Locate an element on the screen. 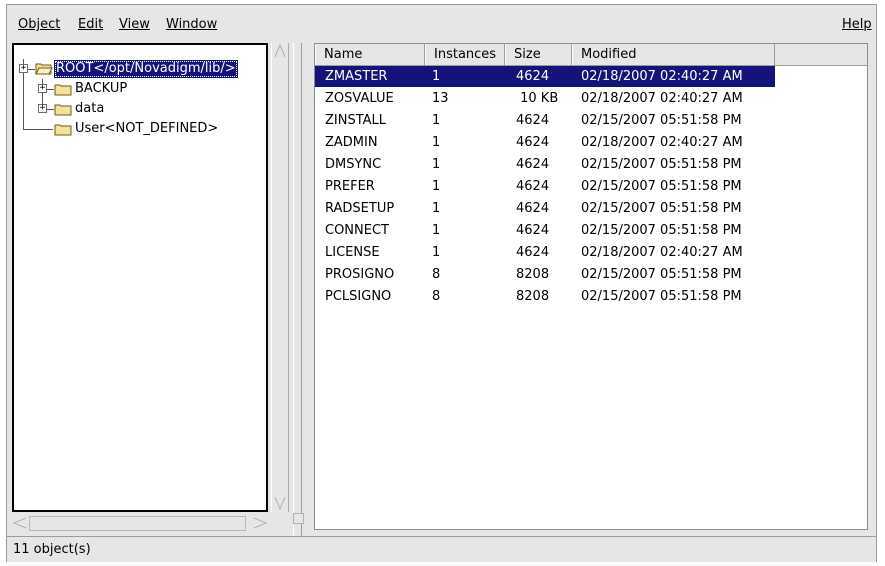 The image size is (885, 566). column-header-size: Size is located at coordinates (538, 54).